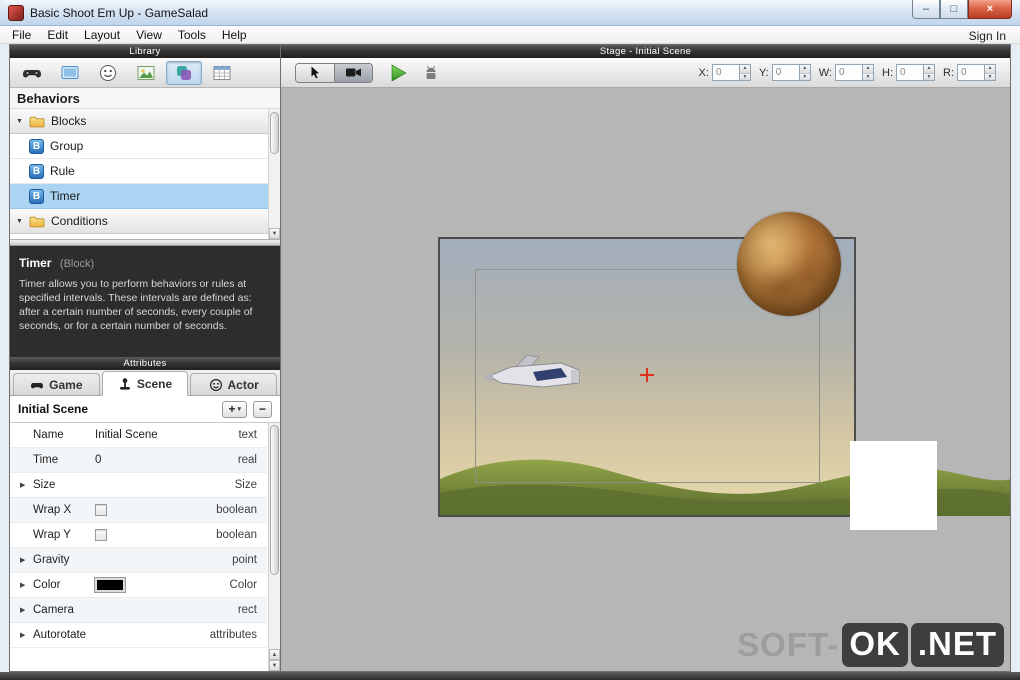 The image size is (1020, 680). I want to click on tree-item-label: Conditions, so click(79, 221).